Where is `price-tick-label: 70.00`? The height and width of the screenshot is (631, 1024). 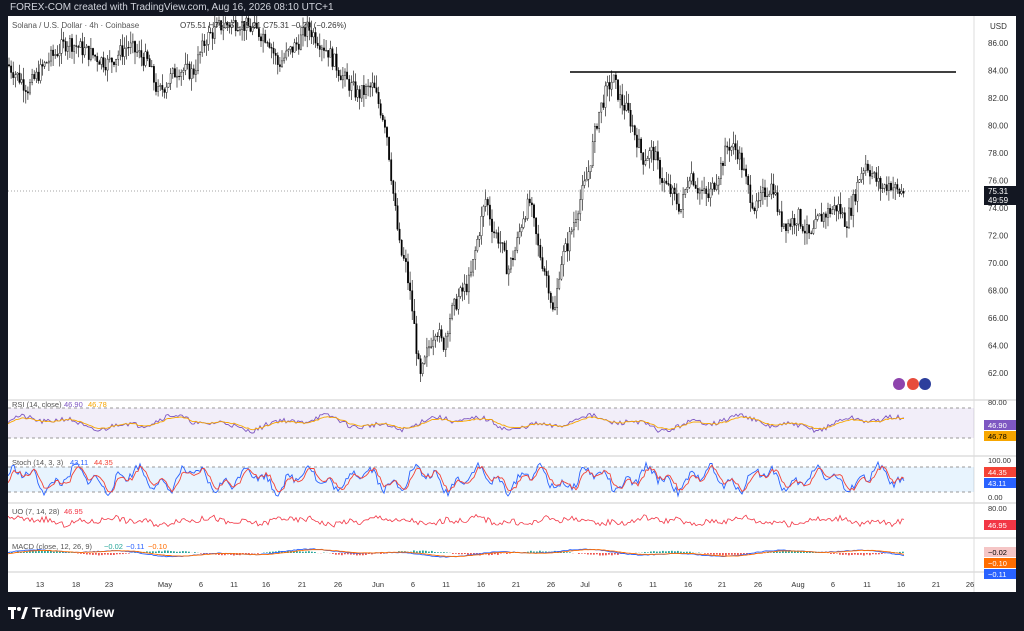 price-tick-label: 70.00 is located at coordinates (998, 263).